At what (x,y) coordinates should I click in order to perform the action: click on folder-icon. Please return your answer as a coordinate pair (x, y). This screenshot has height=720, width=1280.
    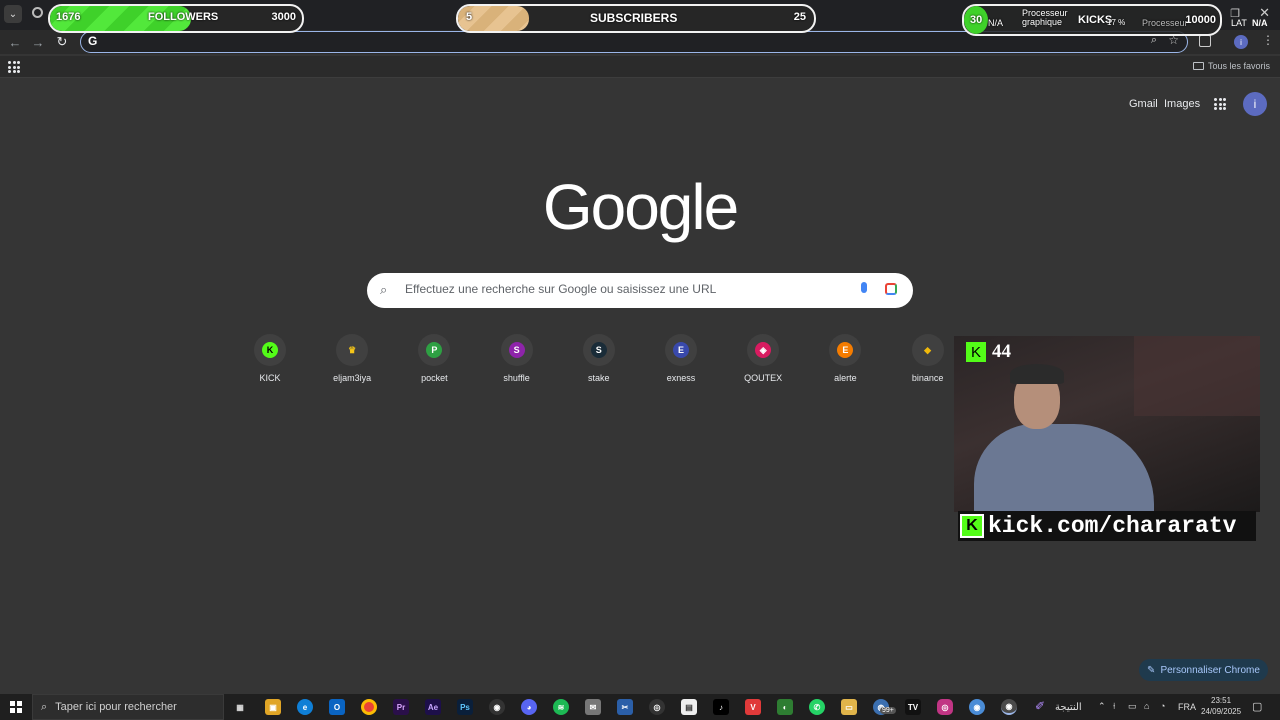
    Looking at the image, I should click on (1198, 66).